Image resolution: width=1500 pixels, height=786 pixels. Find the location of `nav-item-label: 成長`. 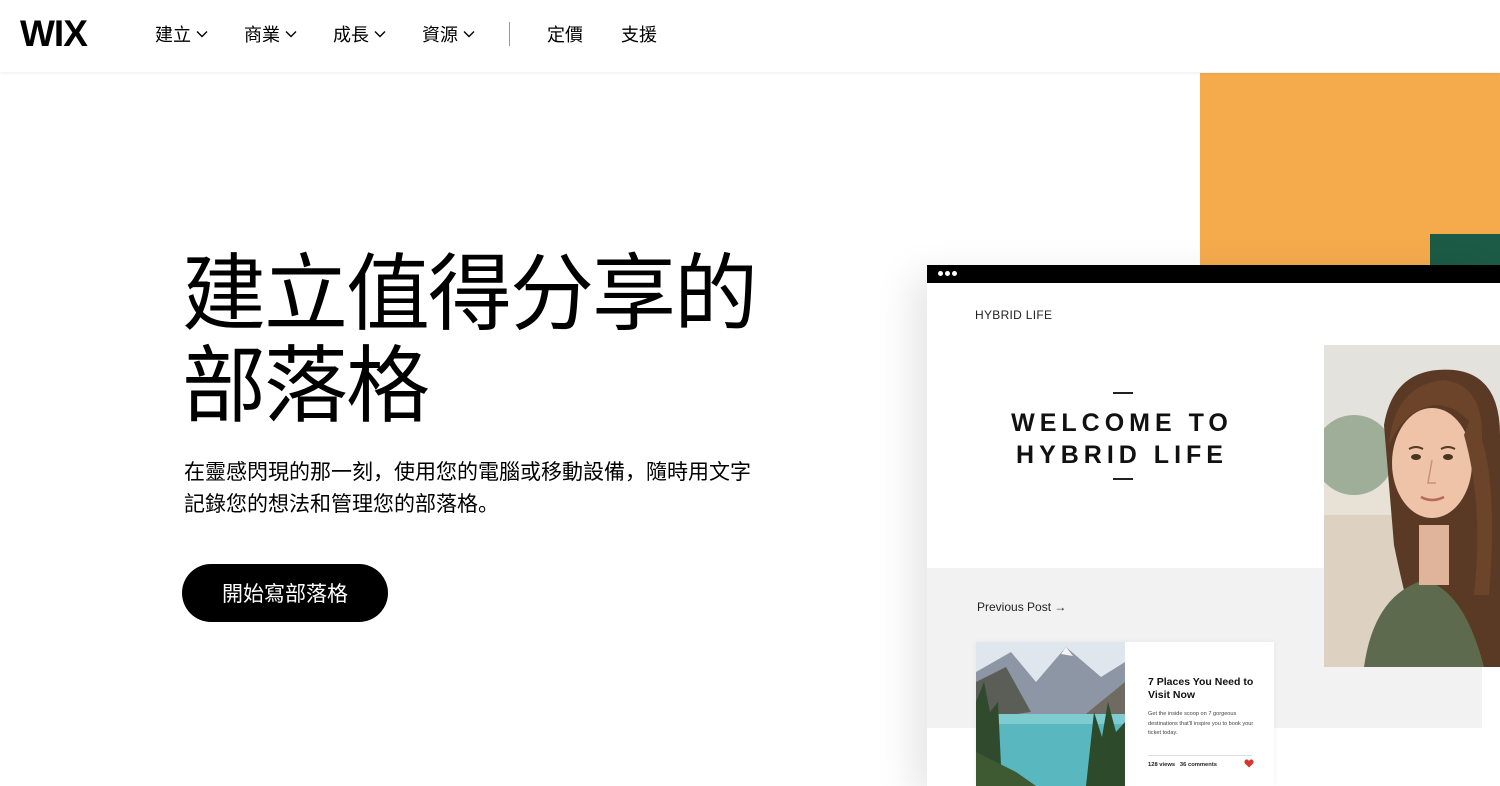

nav-item-label: 成長 is located at coordinates (351, 35).